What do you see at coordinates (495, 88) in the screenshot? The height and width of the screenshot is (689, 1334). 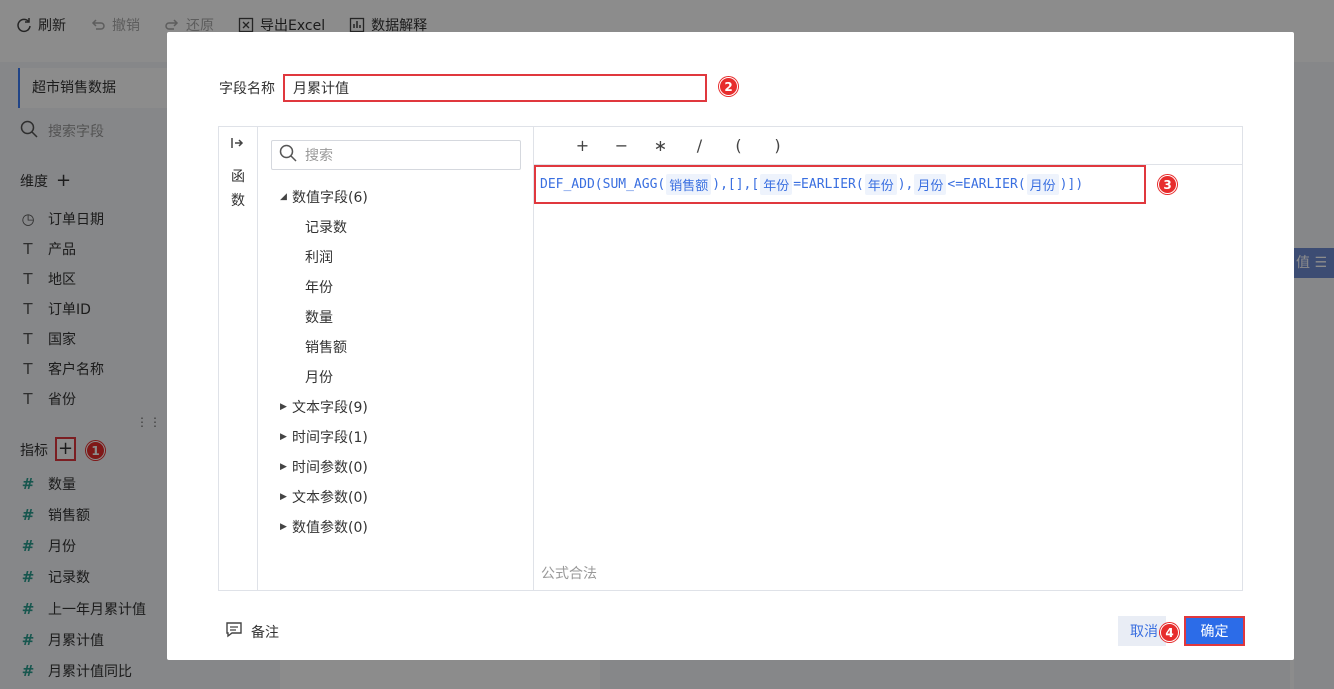 I see `field-name-input` at bounding box center [495, 88].